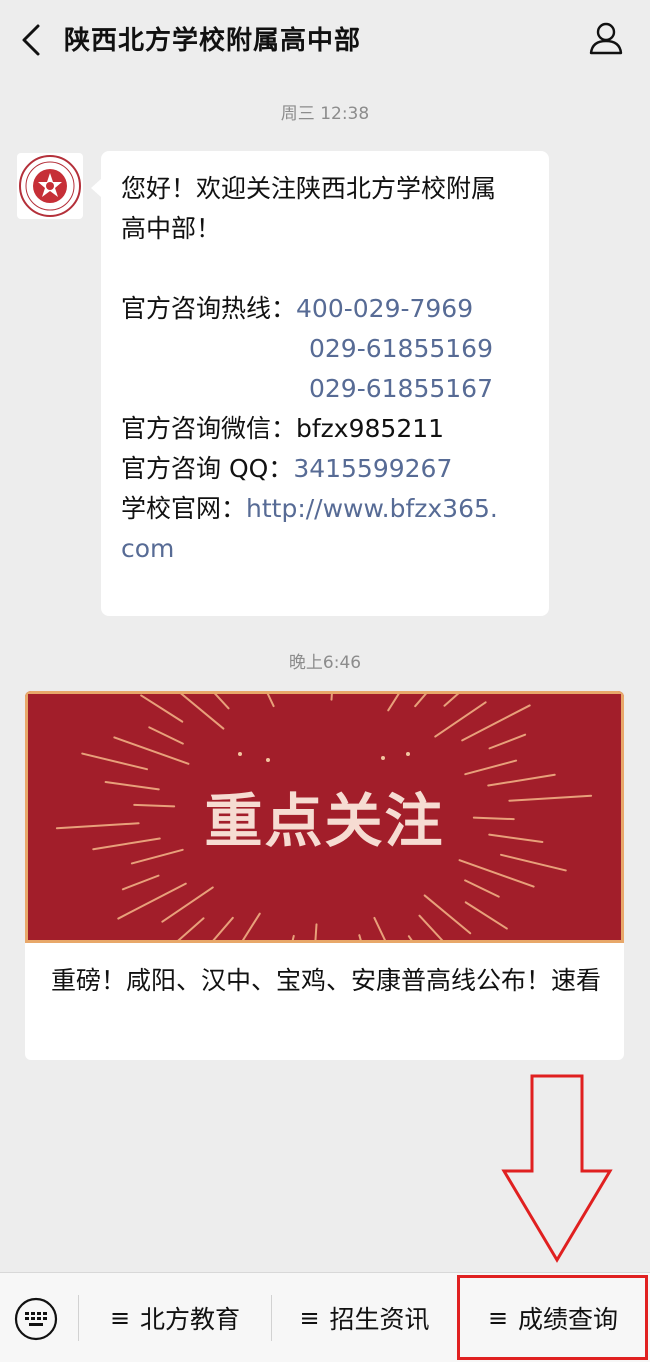  I want to click on qq-label: 官方咨询 QQ：, so click(207, 468).